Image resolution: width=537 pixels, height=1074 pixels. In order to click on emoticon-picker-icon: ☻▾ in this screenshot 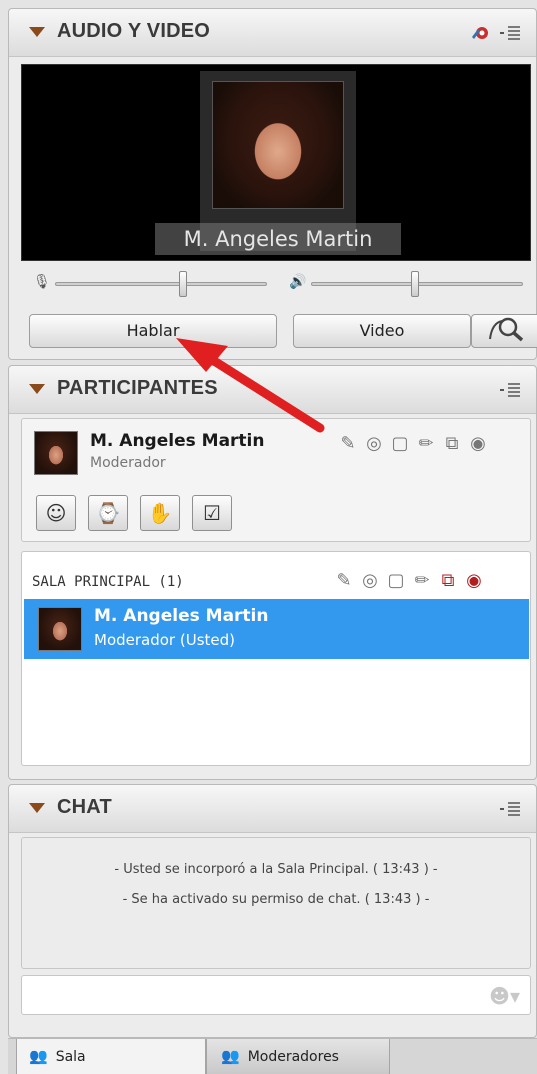, I will do `click(504, 996)`.